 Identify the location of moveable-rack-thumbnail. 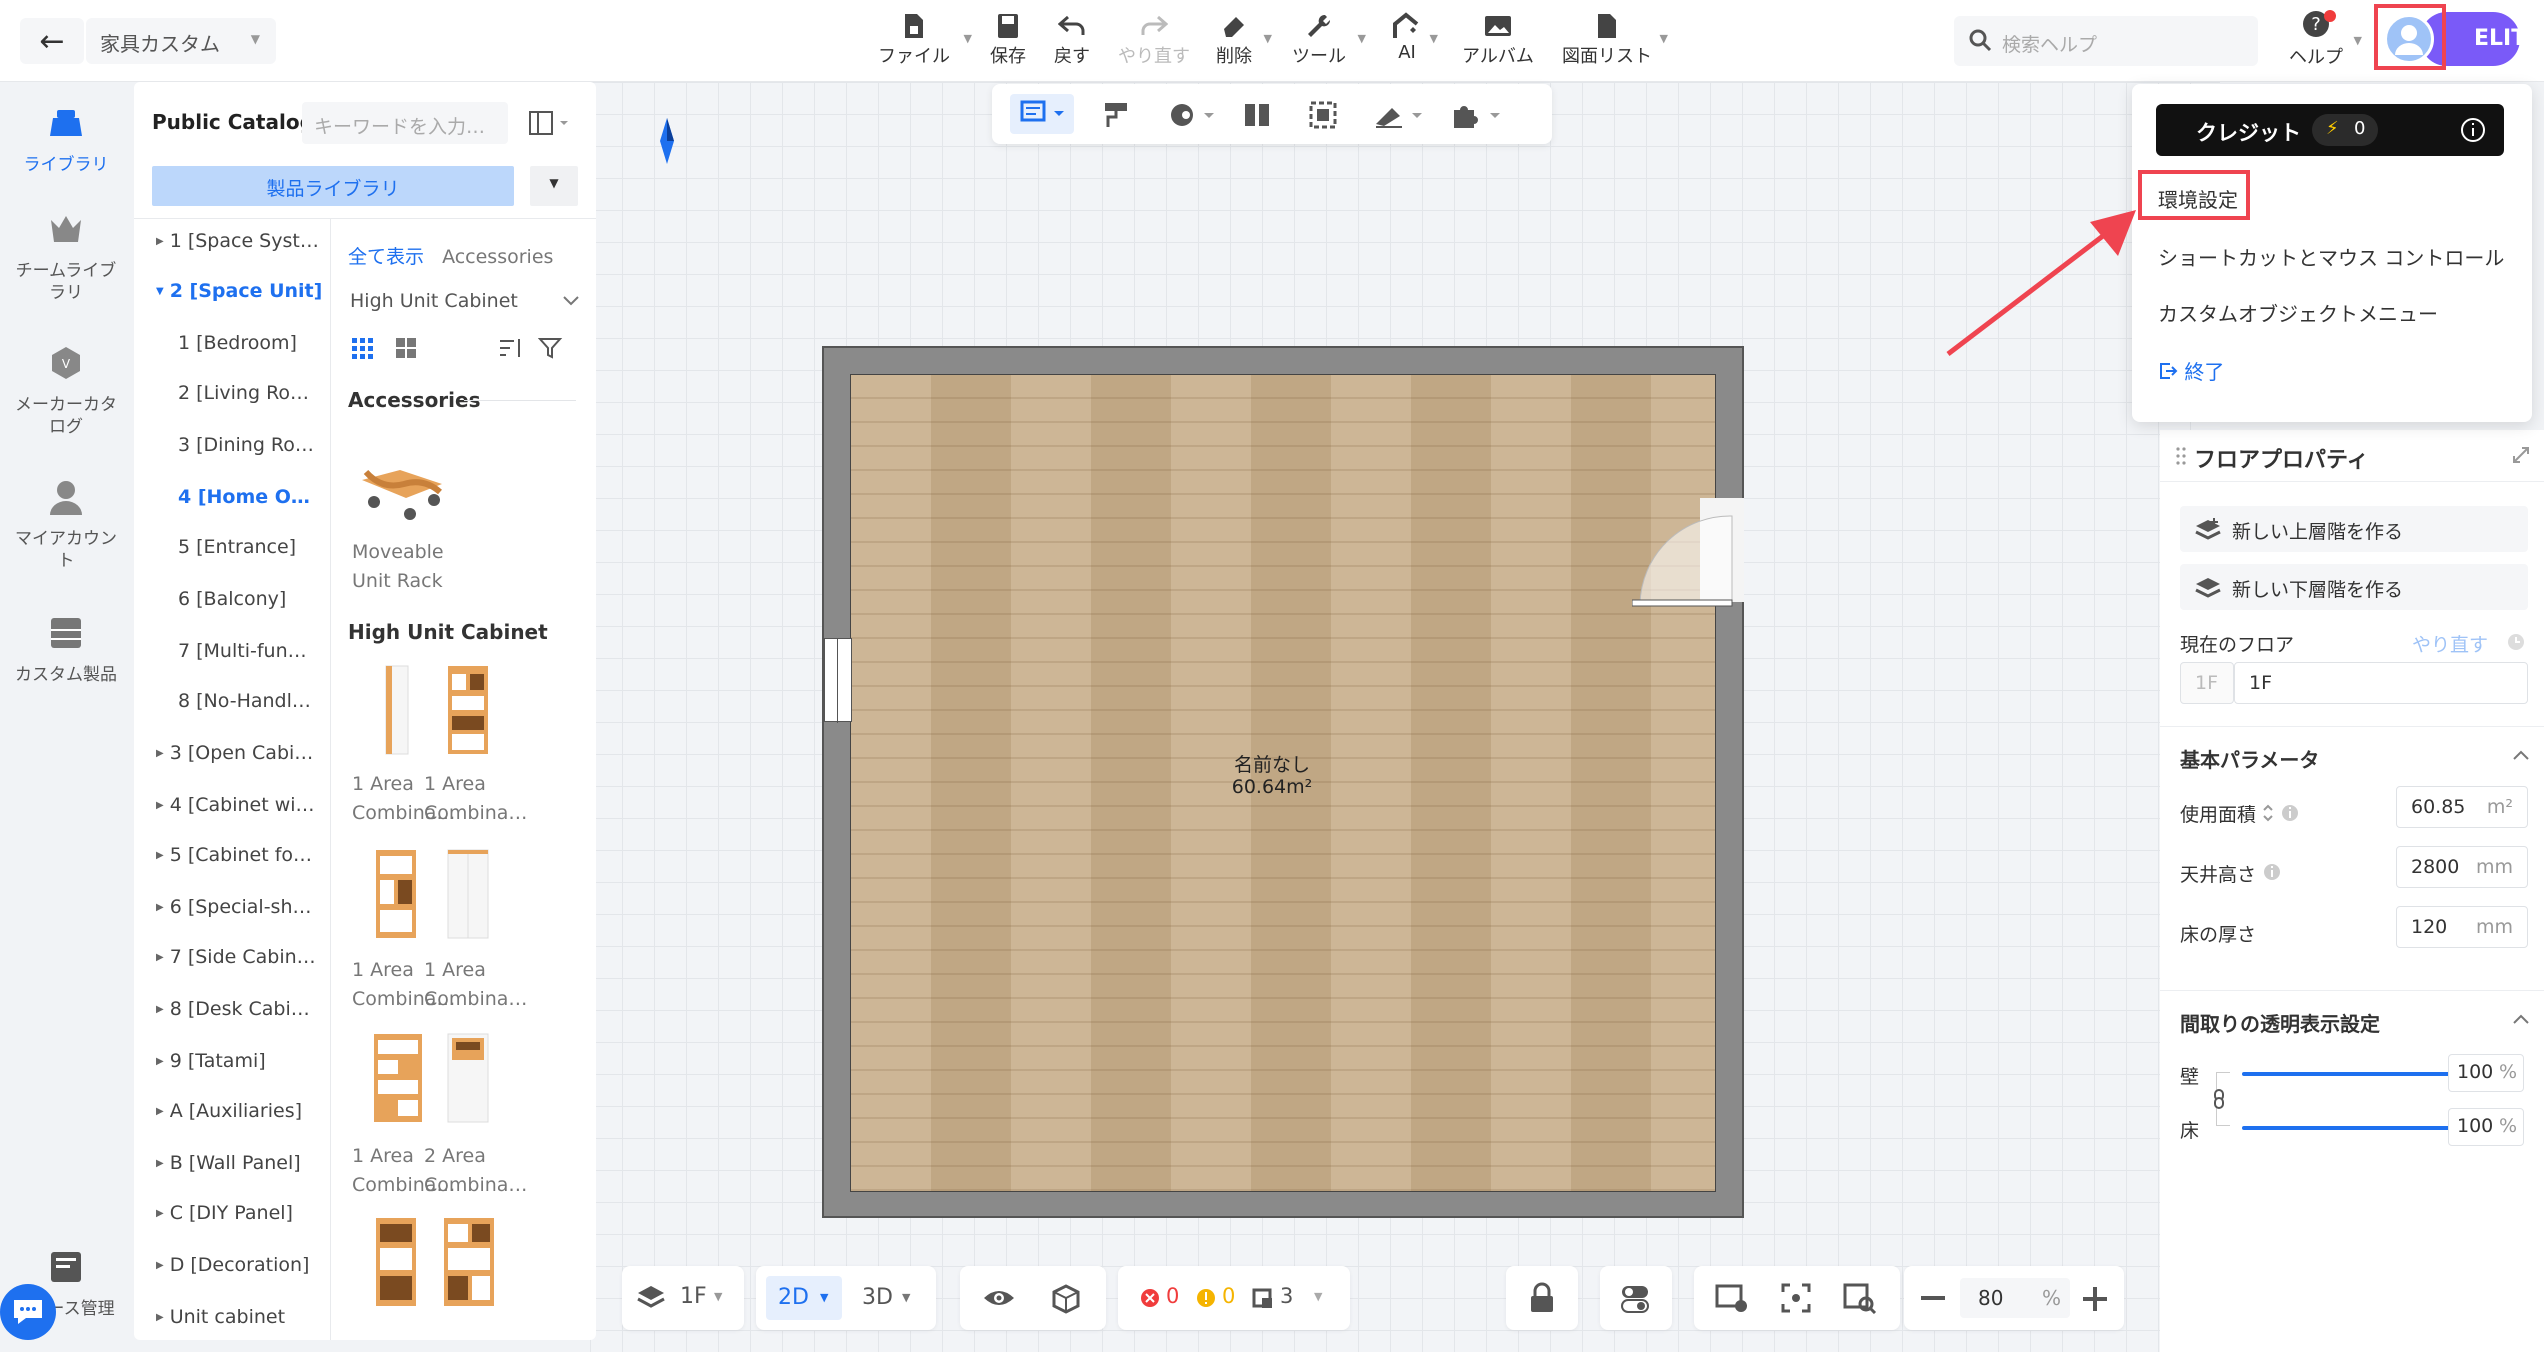
(400, 482).